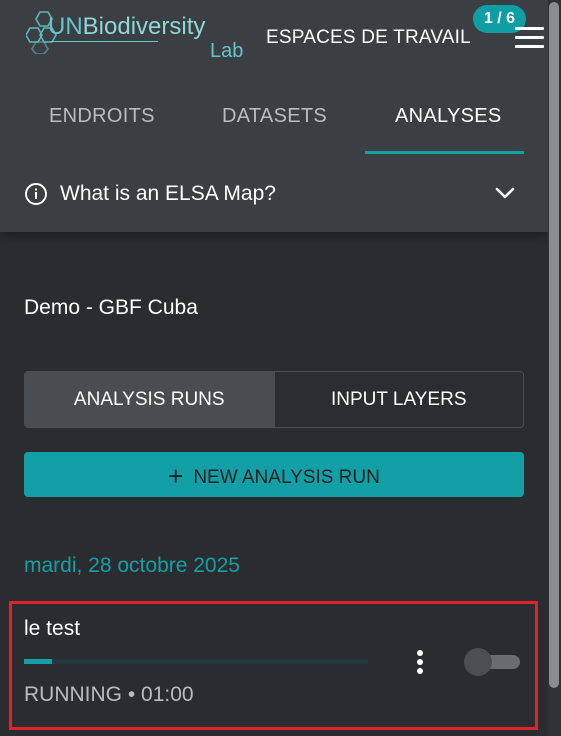  Describe the element at coordinates (448, 116) in the screenshot. I see `tab-analyses: ANALYSES` at that location.